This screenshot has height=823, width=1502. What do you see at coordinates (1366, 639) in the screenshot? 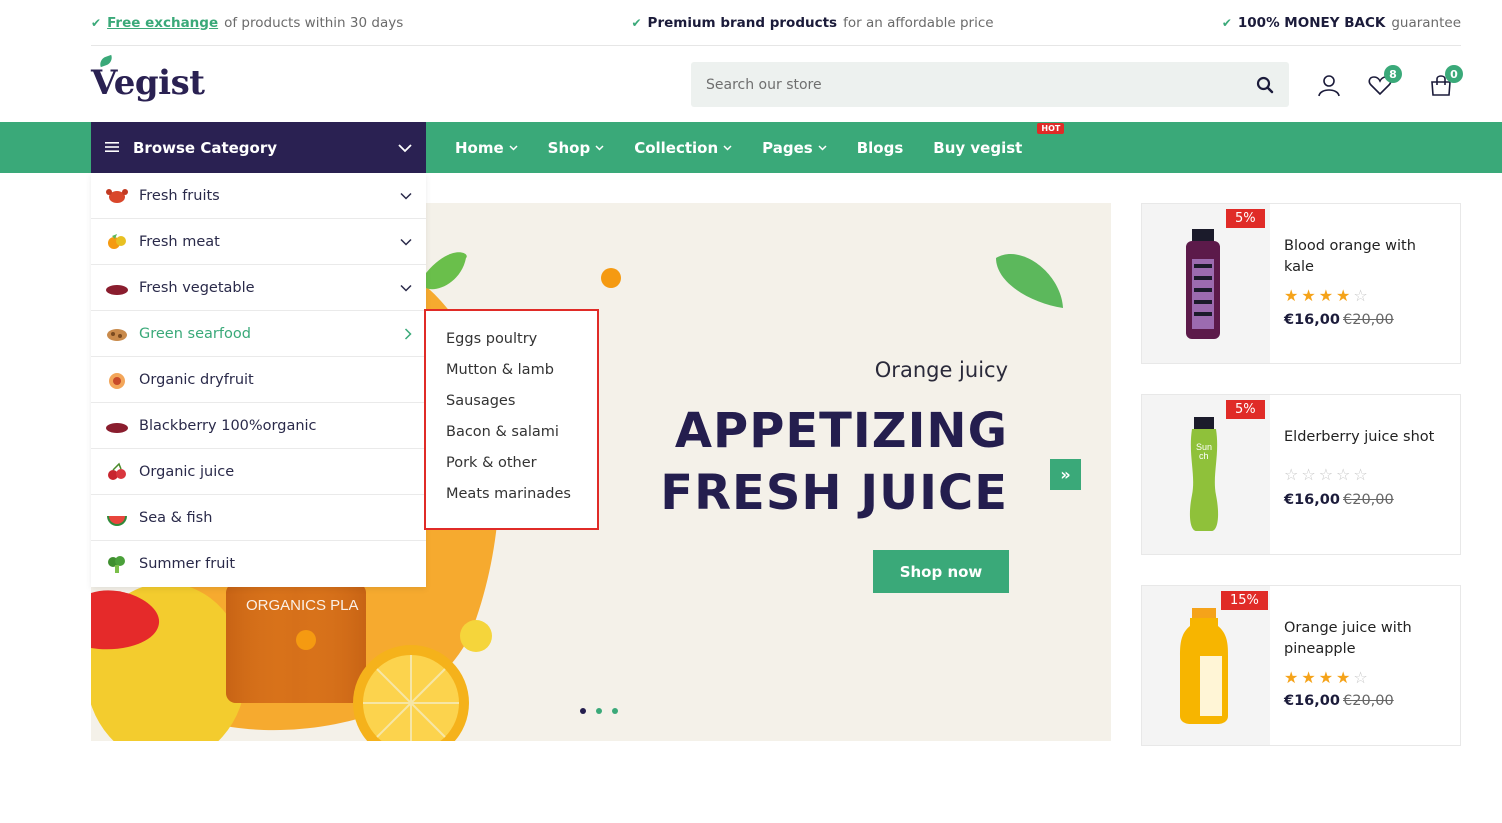
I see `product-name: Orange juice with pineapple` at bounding box center [1366, 639].